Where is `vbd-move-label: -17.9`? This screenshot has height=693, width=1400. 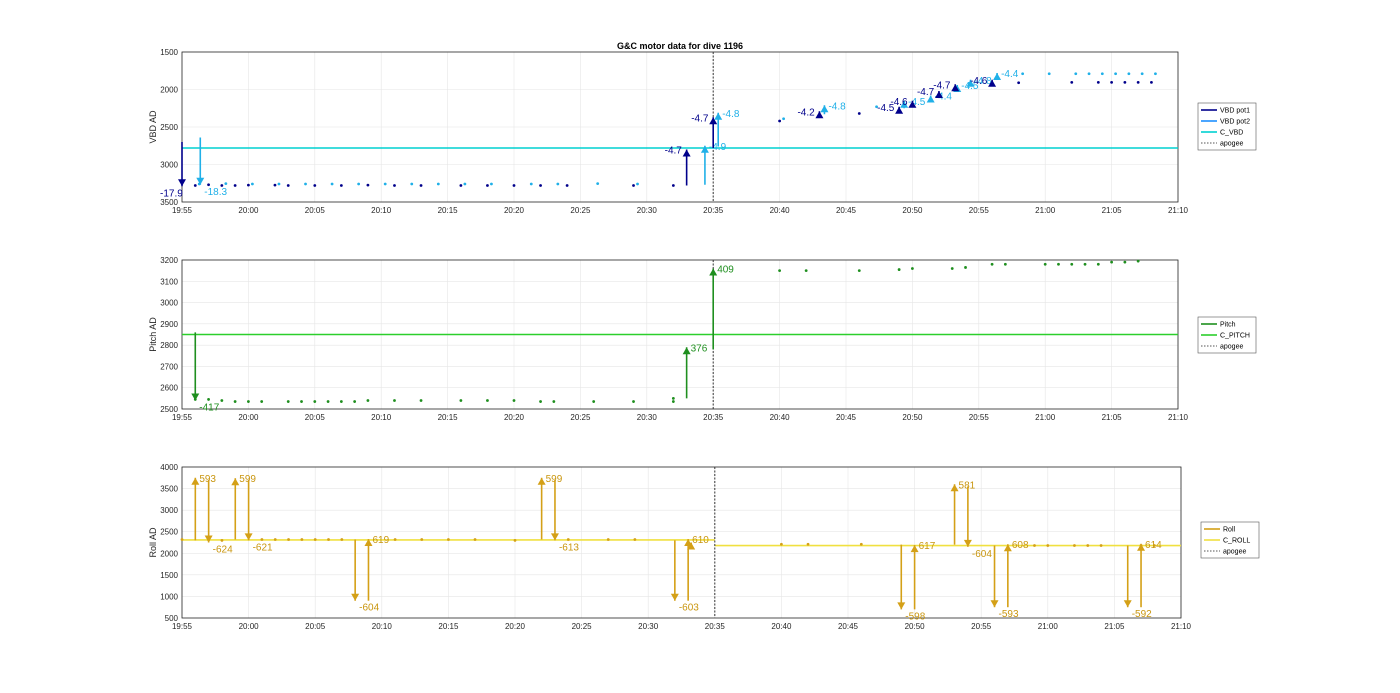
vbd-move-label: -17.9 is located at coordinates (171, 193).